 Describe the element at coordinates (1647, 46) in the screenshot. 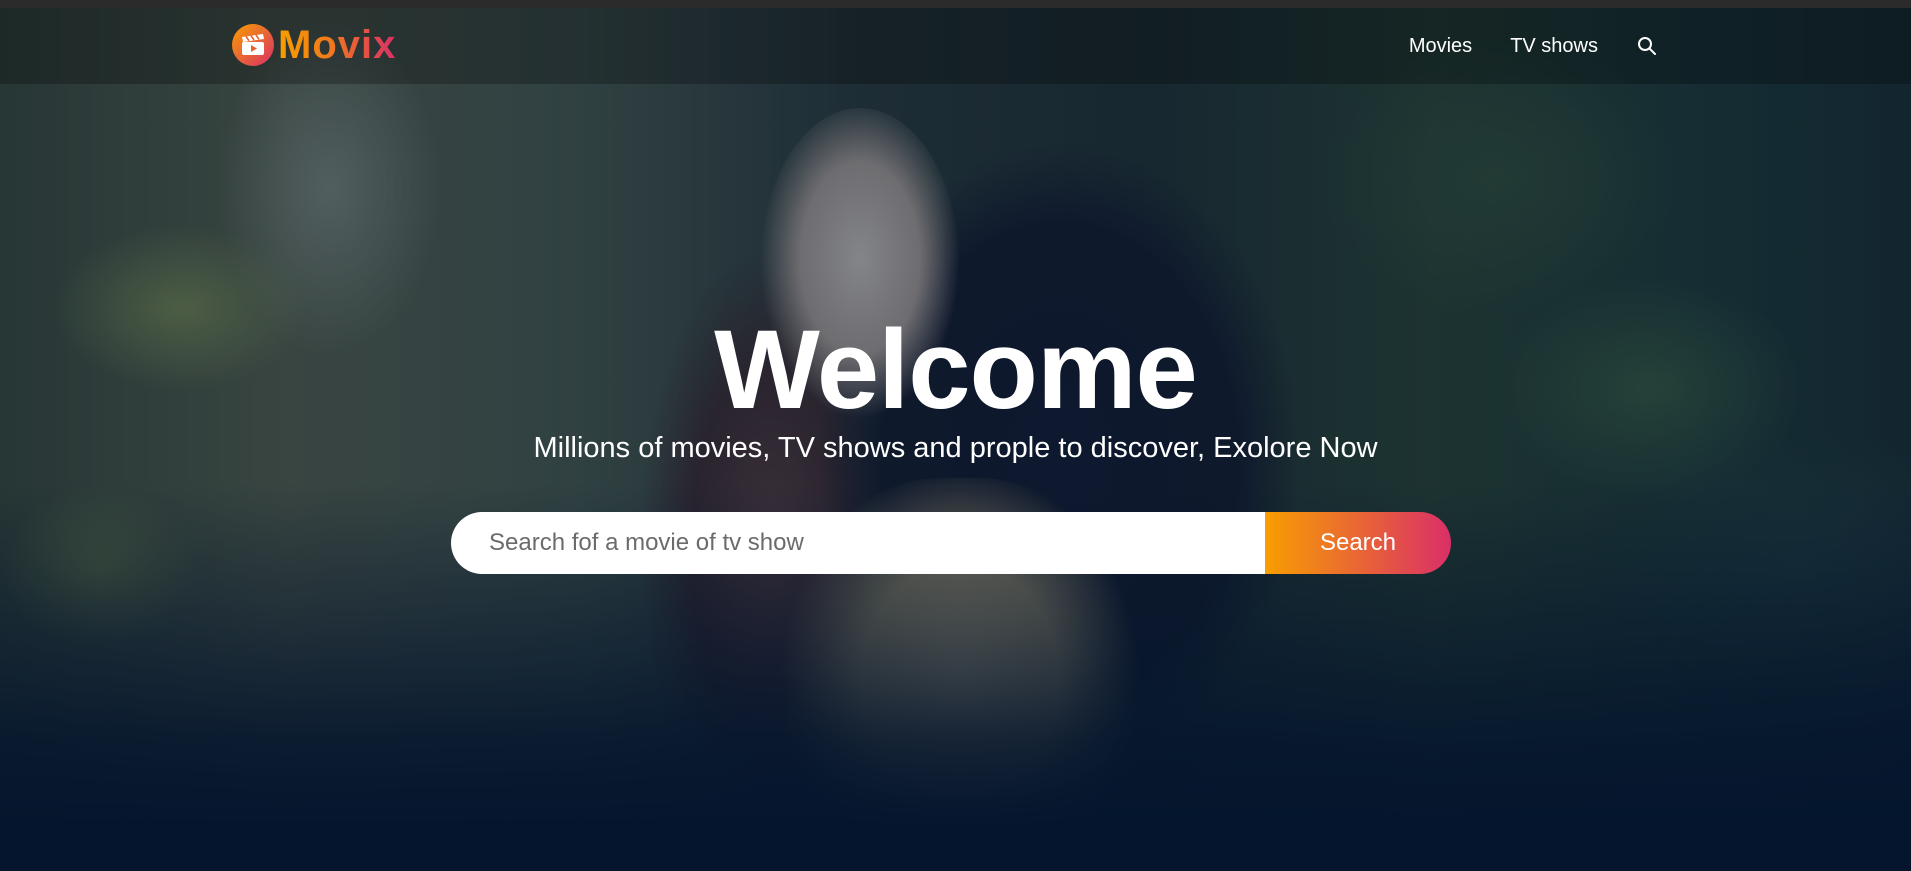

I see `search-icon` at that location.